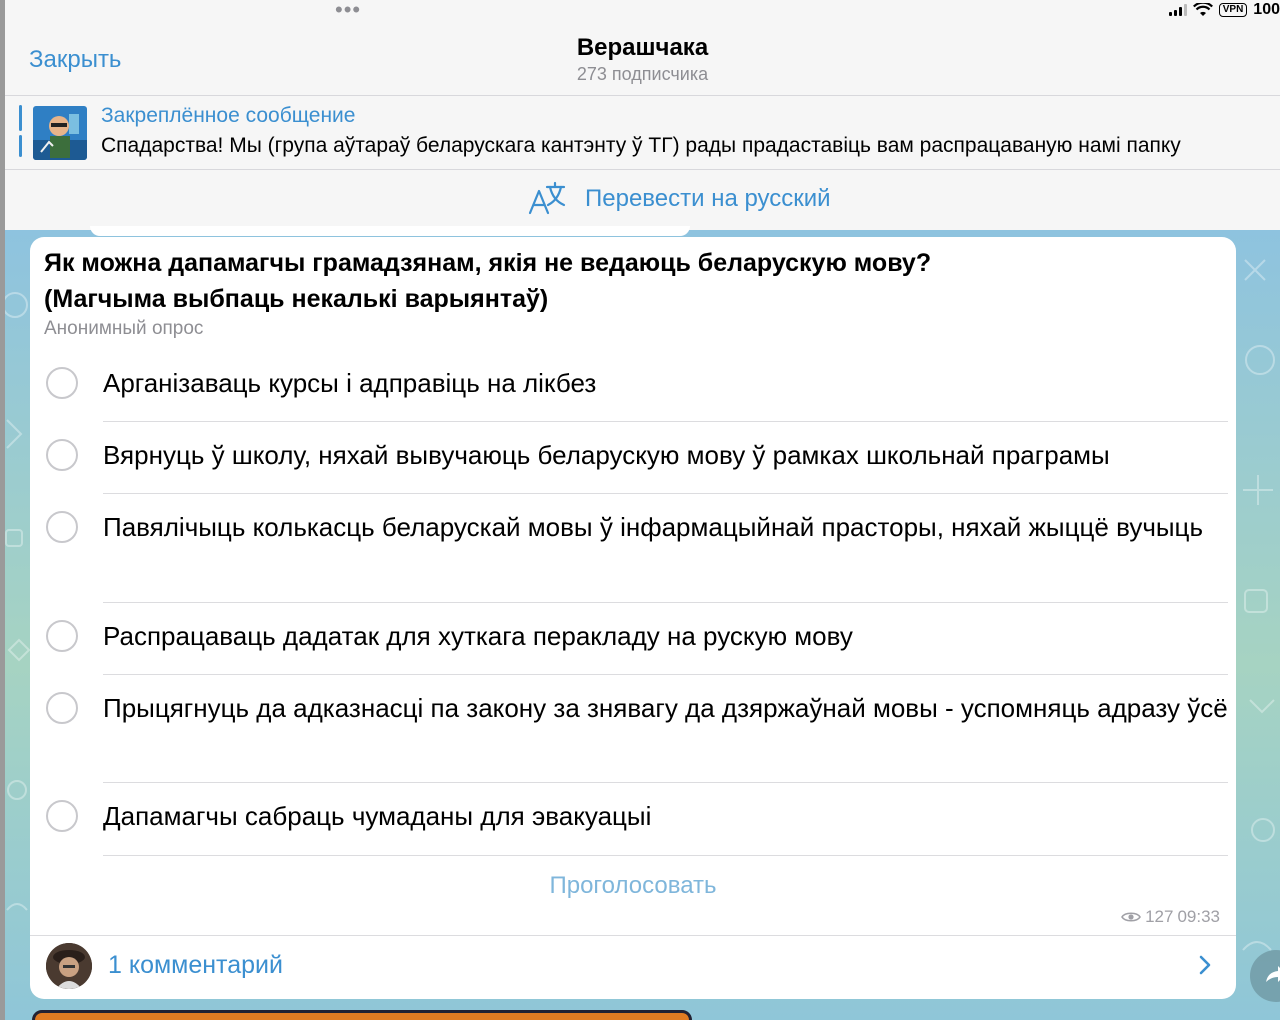  What do you see at coordinates (1273, 974) in the screenshot?
I see `share-icon` at bounding box center [1273, 974].